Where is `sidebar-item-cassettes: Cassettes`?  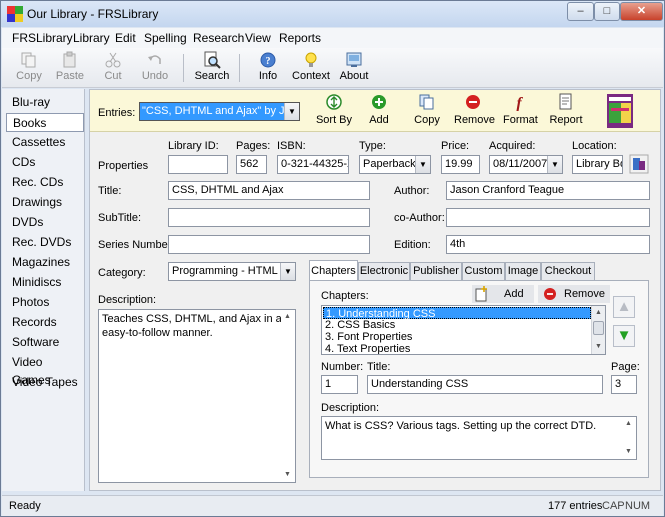 sidebar-item-cassettes: Cassettes is located at coordinates (45, 142).